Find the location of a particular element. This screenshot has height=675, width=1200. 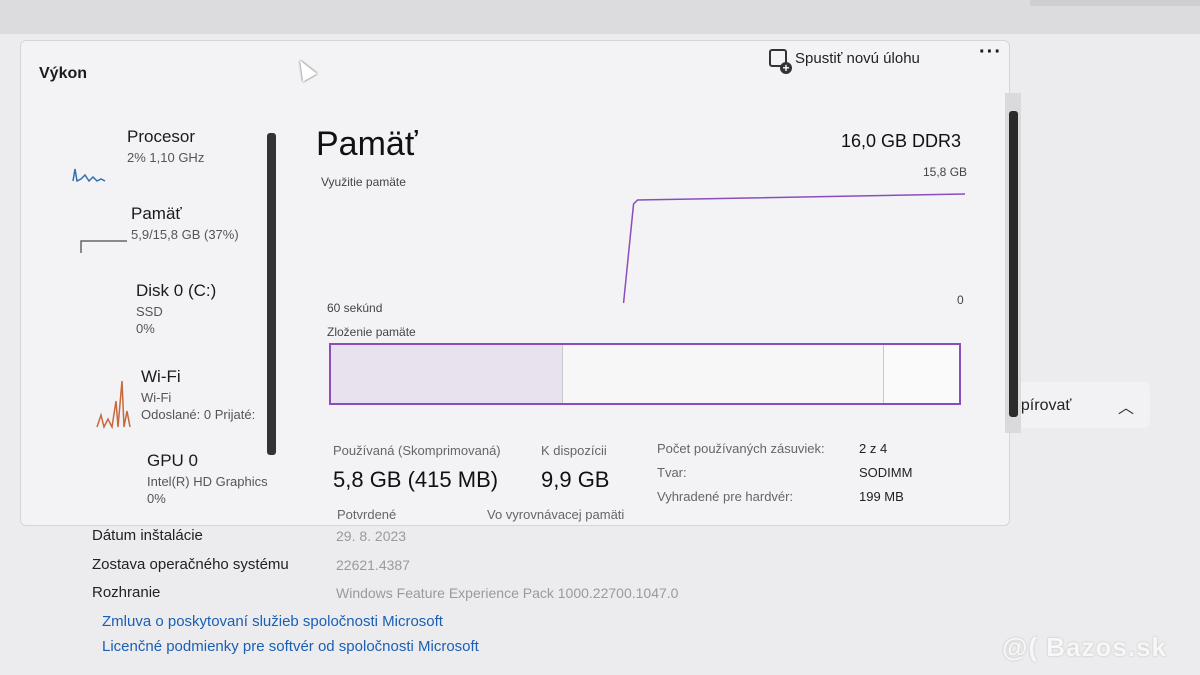

more-options-button: ··· is located at coordinates (990, 52).